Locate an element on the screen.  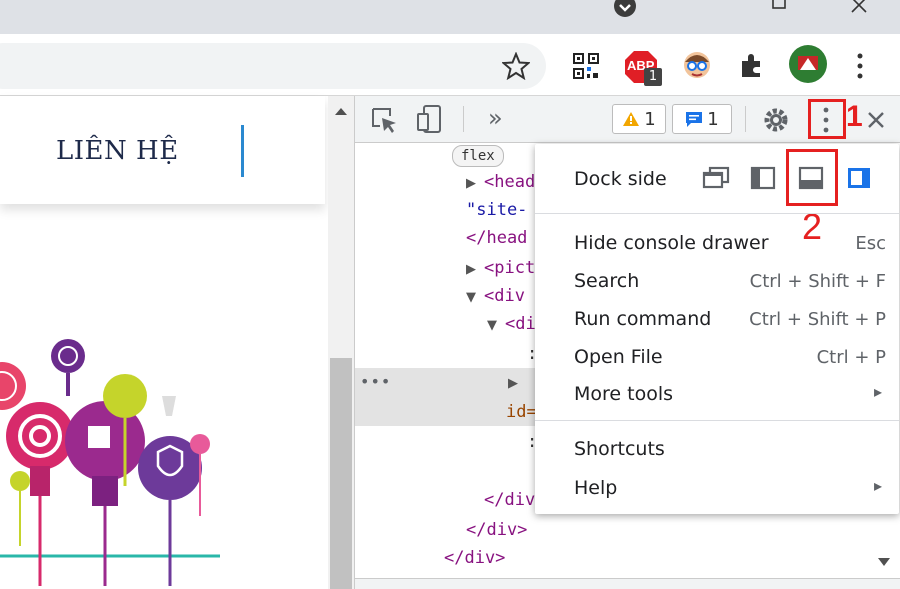
code-line: <di is located at coordinates (520, 324).